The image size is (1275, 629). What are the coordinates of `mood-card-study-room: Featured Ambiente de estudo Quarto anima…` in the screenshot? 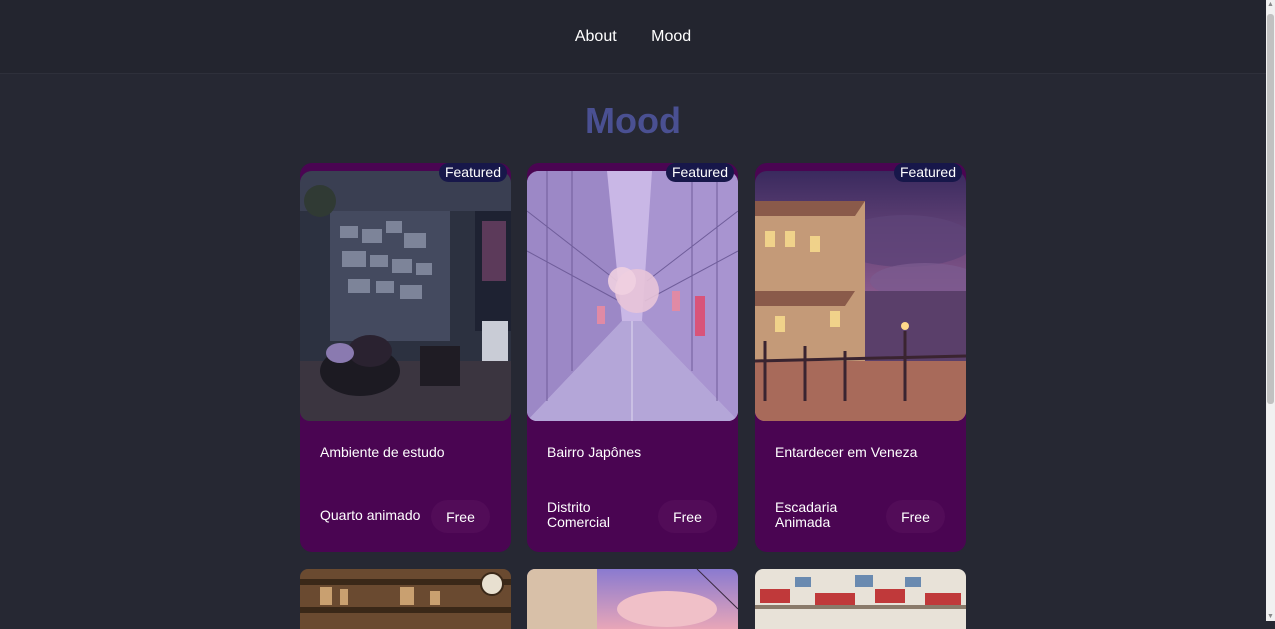 It's located at (405, 357).